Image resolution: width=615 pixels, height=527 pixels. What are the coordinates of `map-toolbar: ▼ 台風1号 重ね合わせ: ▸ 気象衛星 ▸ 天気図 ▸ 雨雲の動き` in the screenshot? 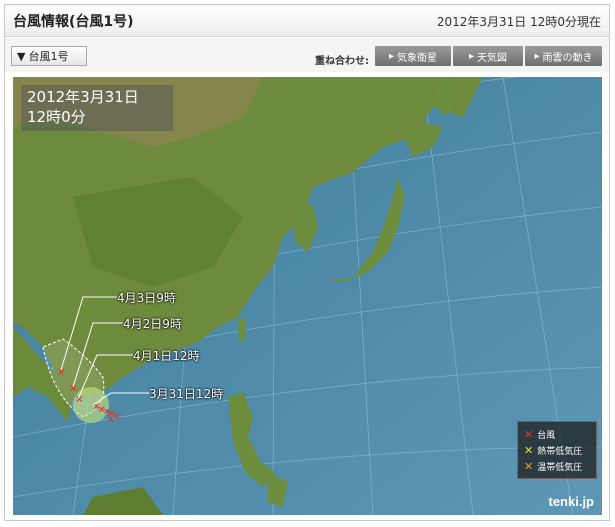 It's located at (307, 55).